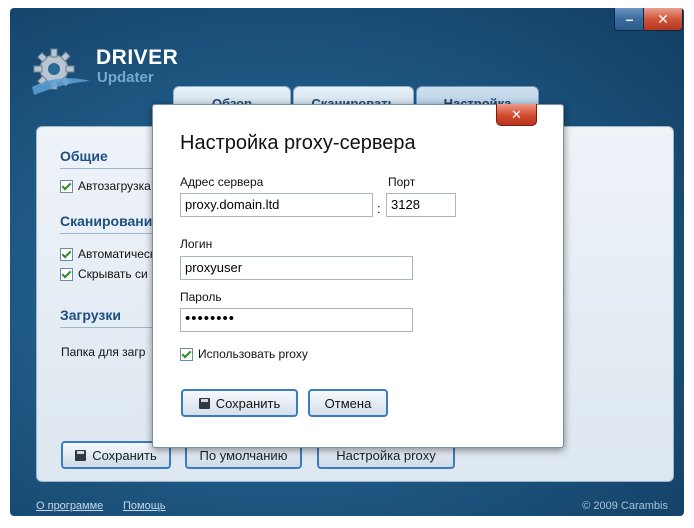 The height and width of the screenshot is (528, 694). Describe the element at coordinates (120, 254) in the screenshot. I see `auto-scan-label: Автоматически` at that location.